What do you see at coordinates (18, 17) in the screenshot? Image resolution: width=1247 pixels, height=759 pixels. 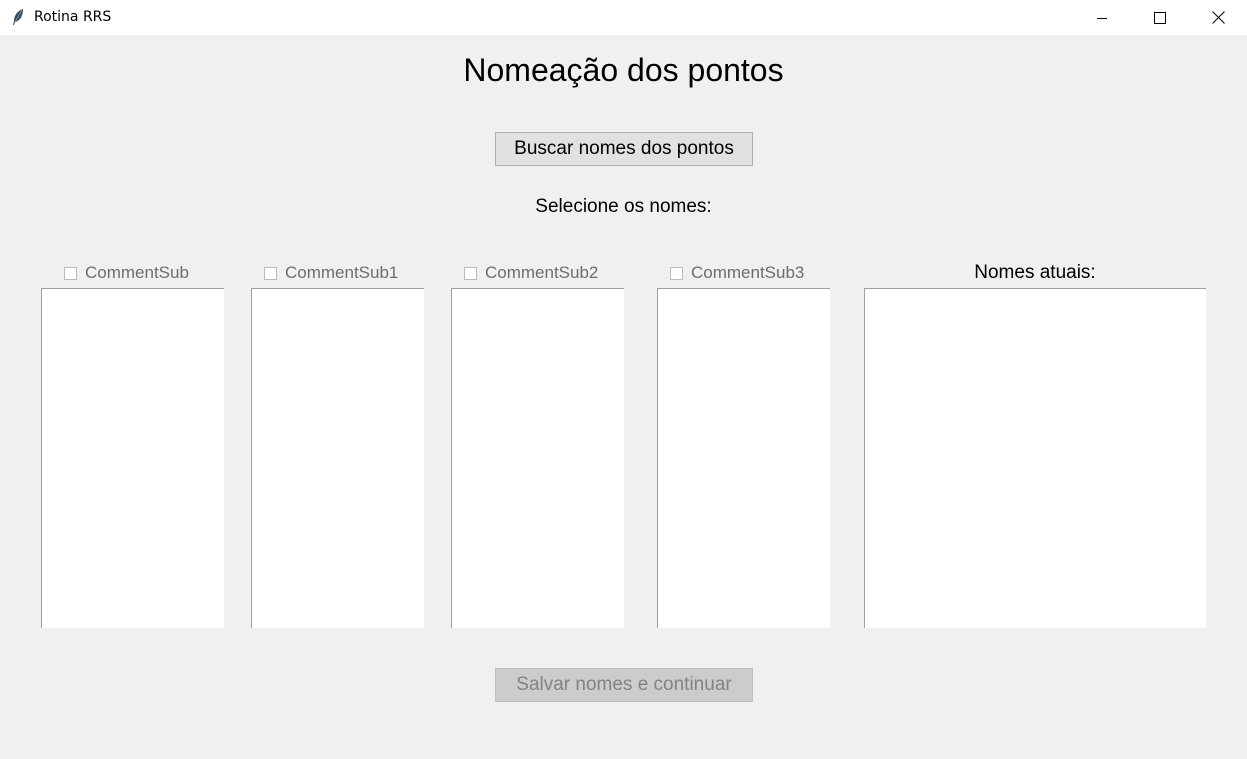 I see `feather-icon` at bounding box center [18, 17].